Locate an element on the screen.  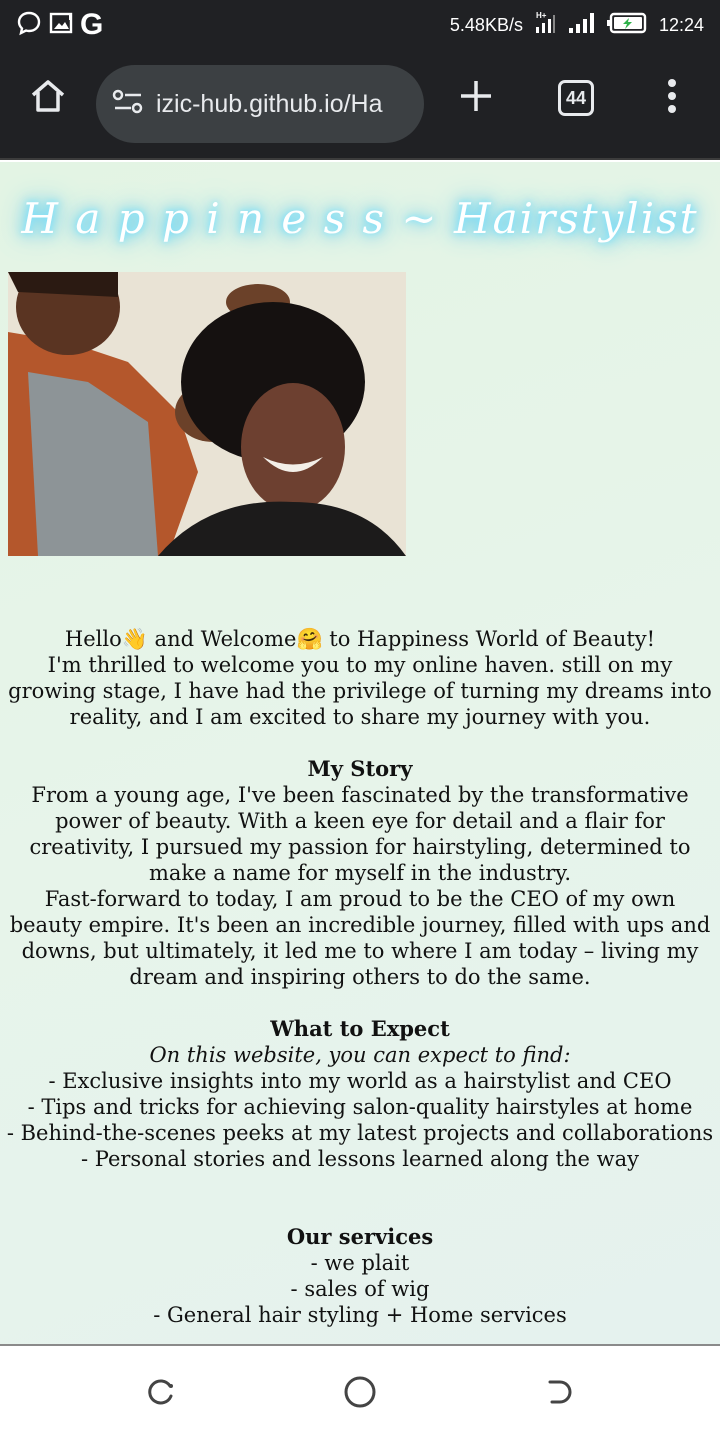
hplus-signal-icon: H+ is located at coordinates (545, 25).